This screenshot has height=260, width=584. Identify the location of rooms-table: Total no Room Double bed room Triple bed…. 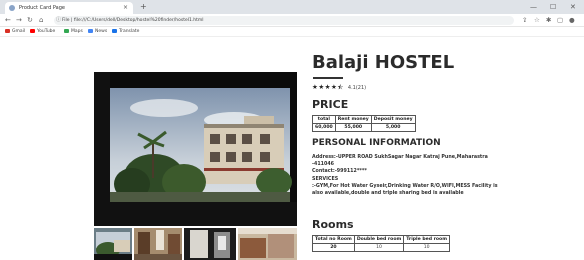
(381, 243).